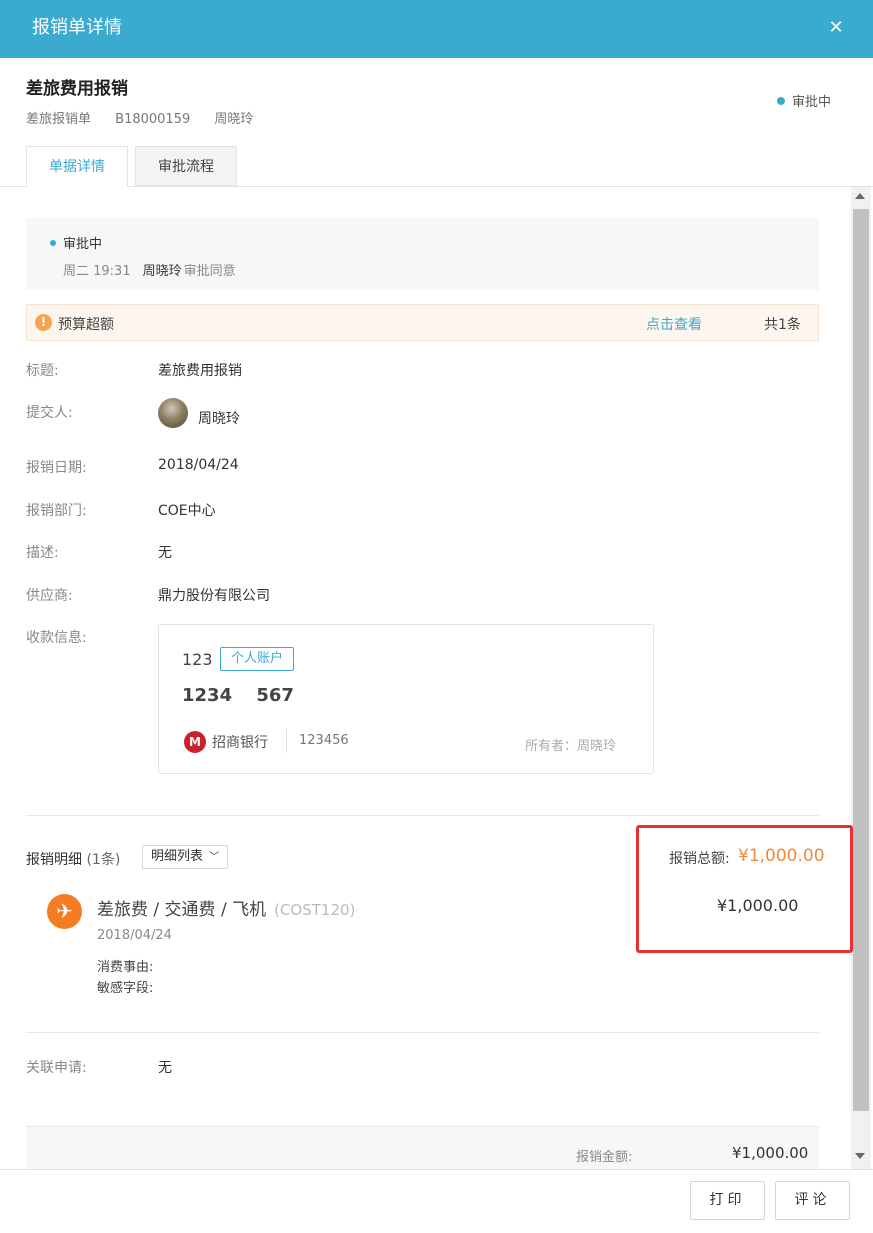 This screenshot has height=1233, width=873. Describe the element at coordinates (257, 659) in the screenshot. I see `account-type-tag: 个人账户` at that location.